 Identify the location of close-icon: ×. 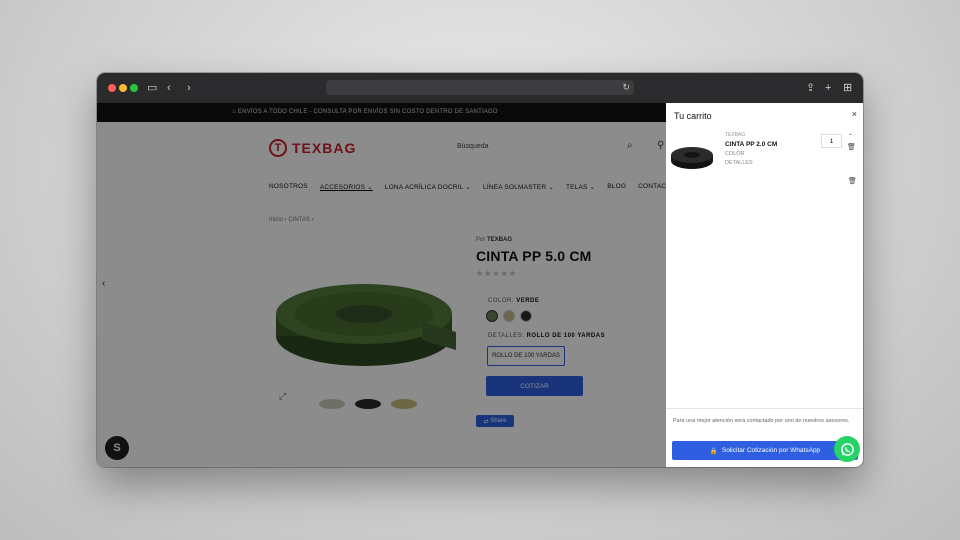
(854, 114).